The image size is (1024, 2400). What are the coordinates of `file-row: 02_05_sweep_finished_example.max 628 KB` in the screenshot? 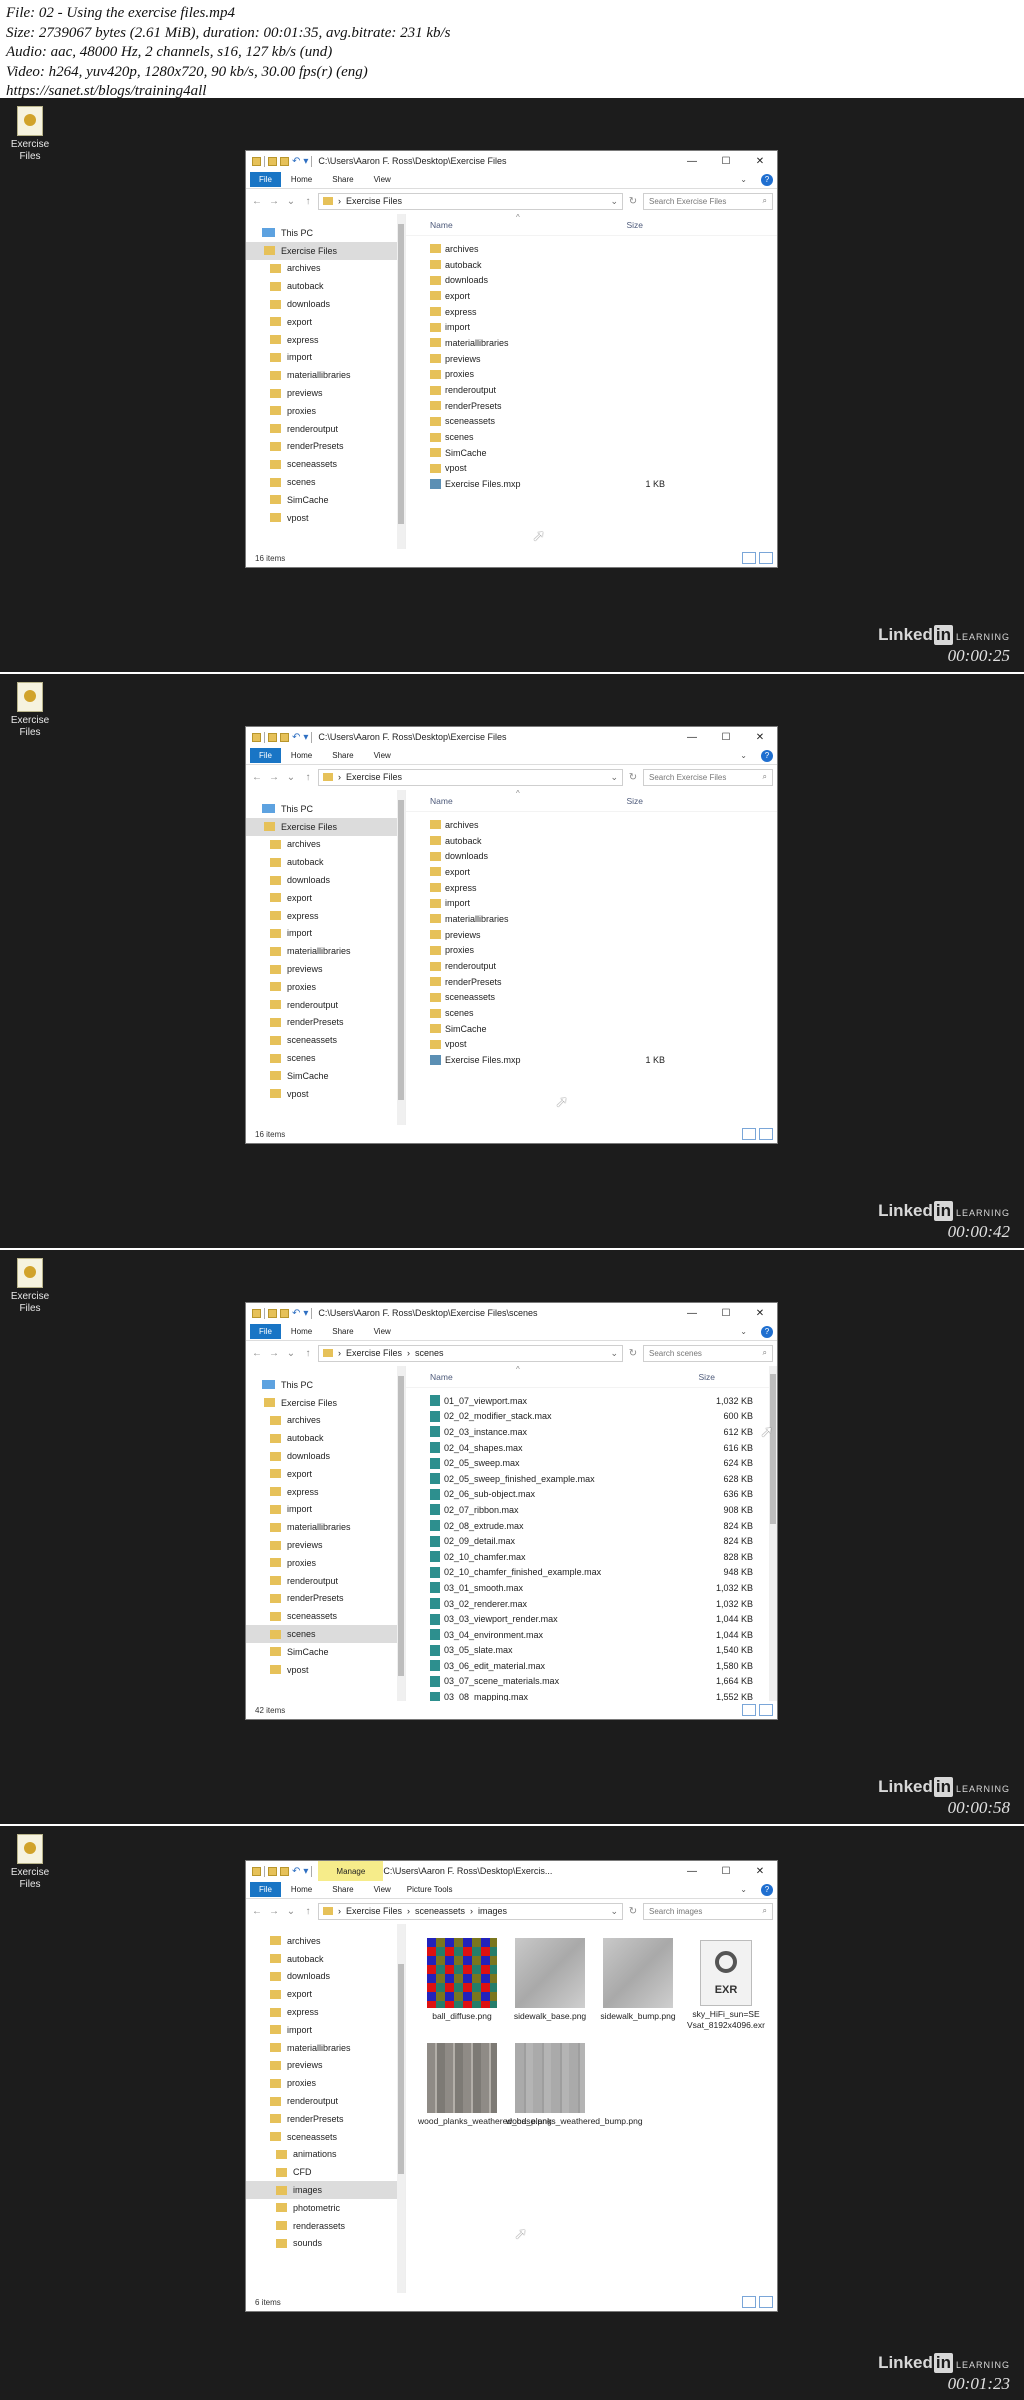 It's located at (591, 1479).